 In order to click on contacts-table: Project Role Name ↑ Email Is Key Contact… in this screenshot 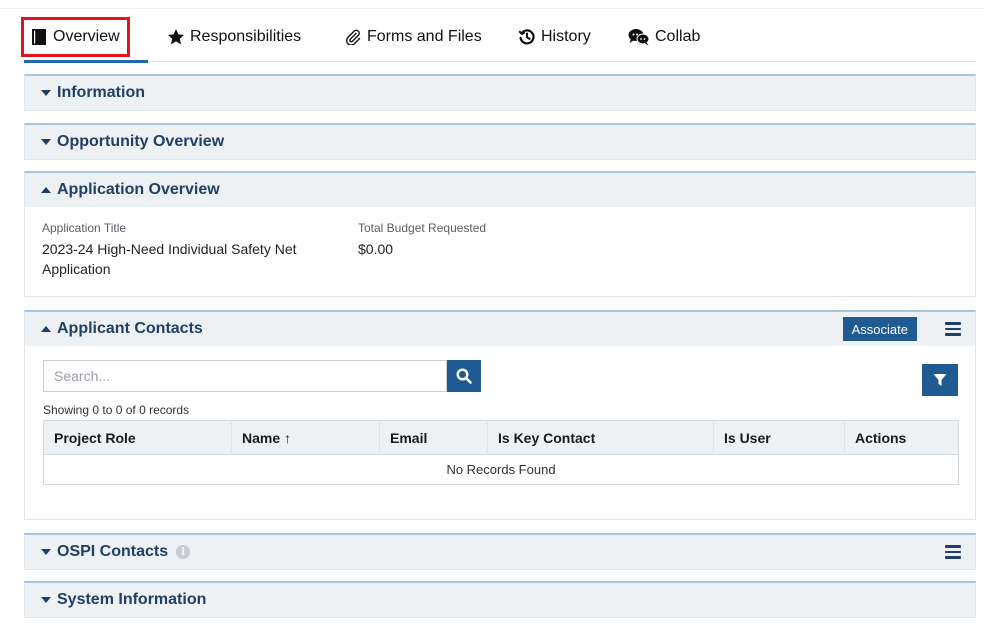, I will do `click(501, 452)`.